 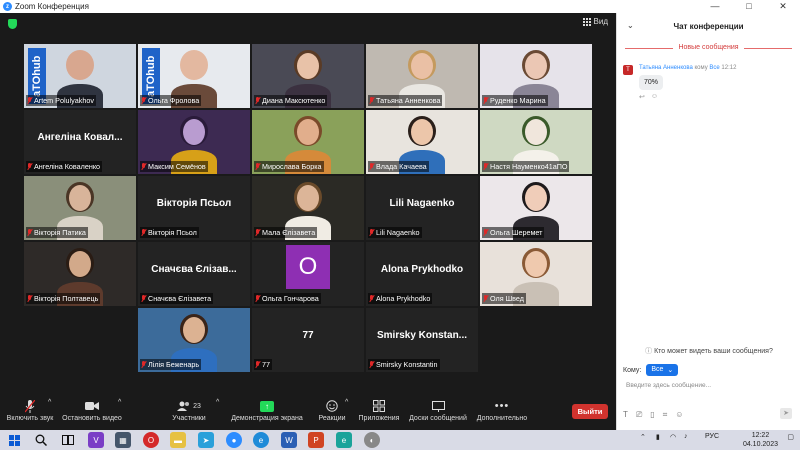 I want to click on participant-tile: aTOhub Ольга Фролова, so click(x=194, y=76).